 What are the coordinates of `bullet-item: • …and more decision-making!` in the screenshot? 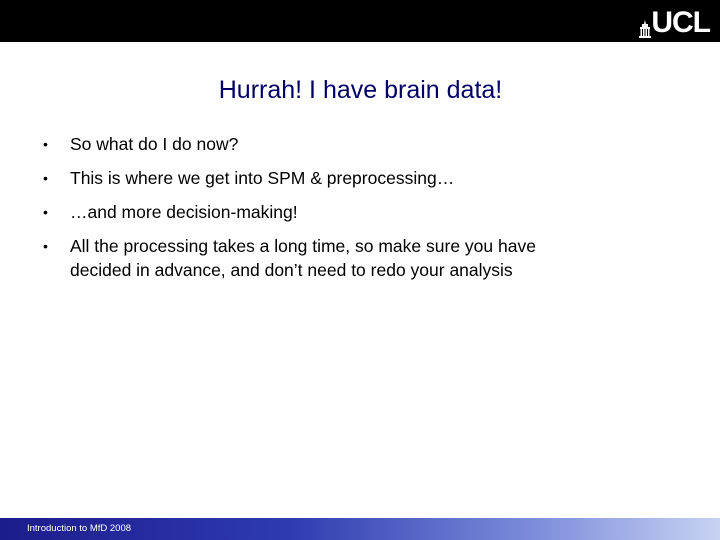 It's located at (305, 212).